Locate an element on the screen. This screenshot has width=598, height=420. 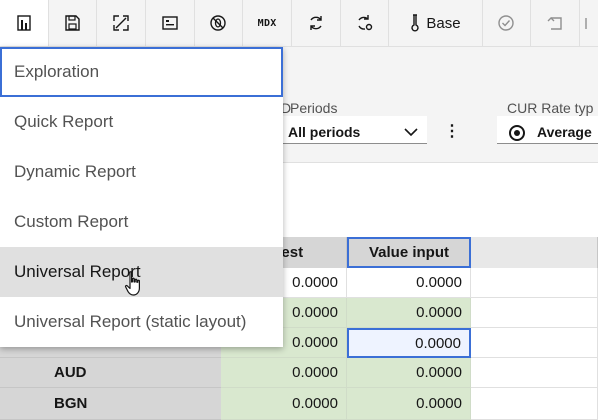
refresh-settings-button is located at coordinates (365, 23).